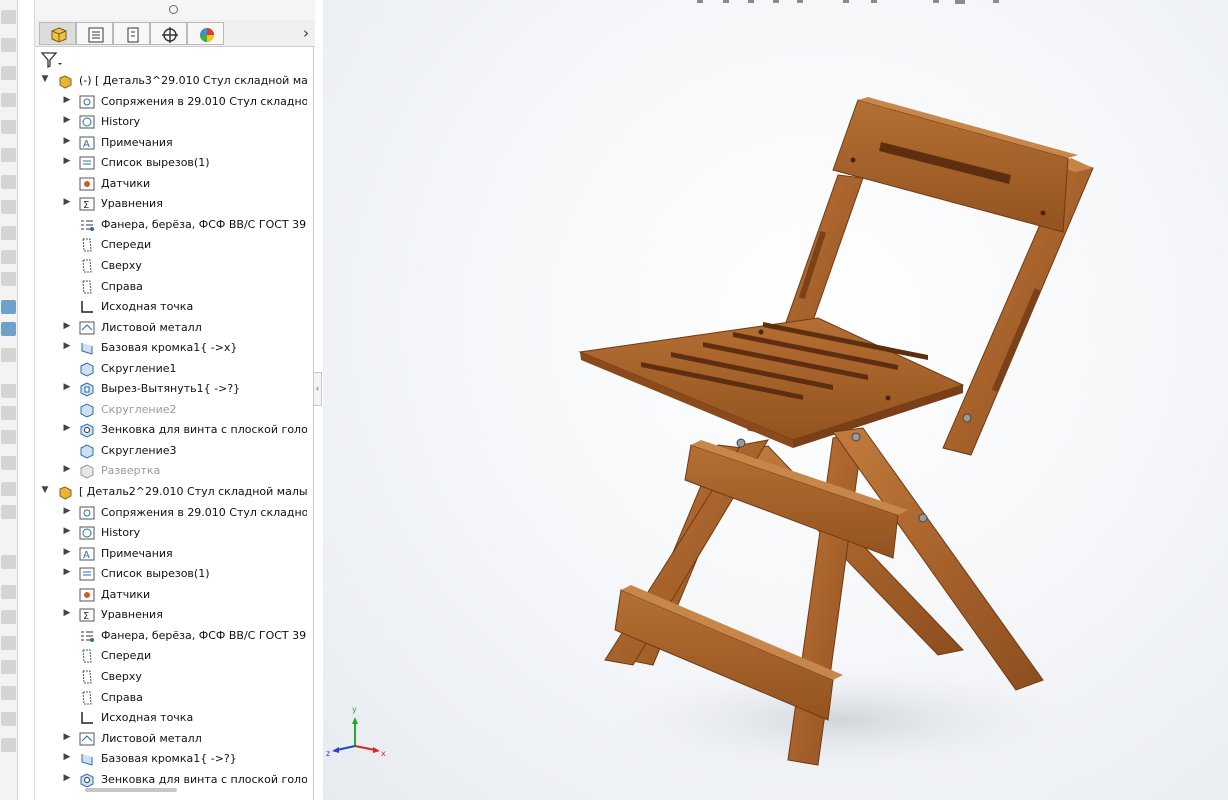 Image resolution: width=1228 pixels, height=800 pixels. Describe the element at coordinates (9, 400) in the screenshot. I see `command-strip` at that location.